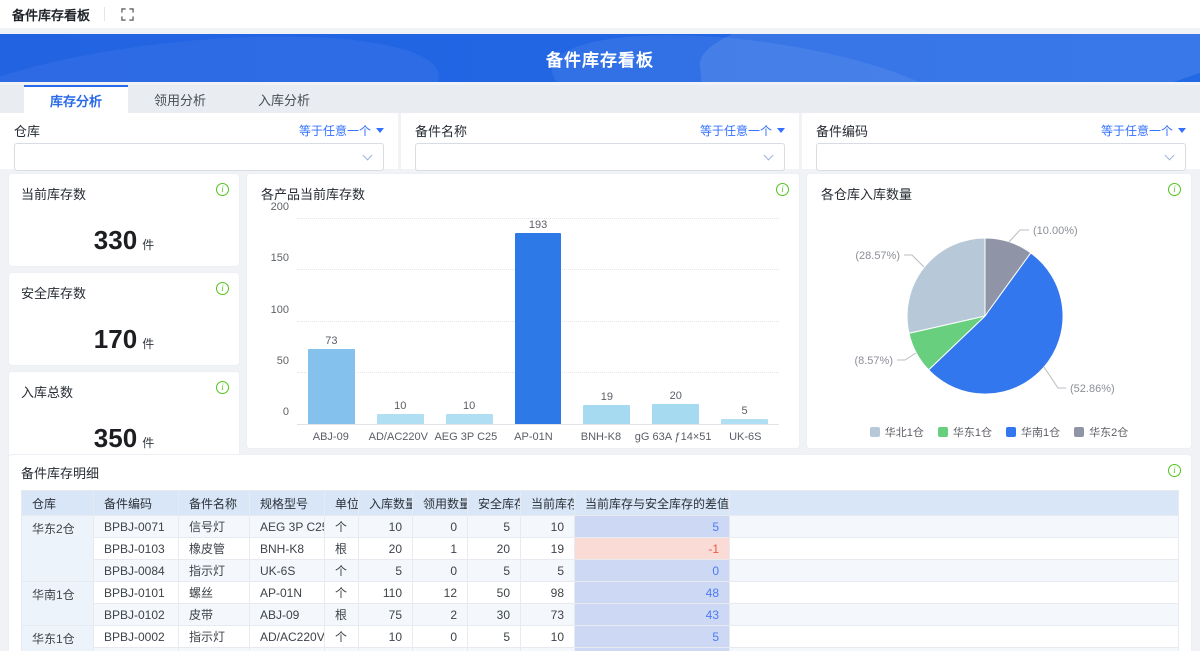 This screenshot has width=1200, height=651. Describe the element at coordinates (285, 412) in the screenshot. I see `y-axis-tick: 0` at that location.